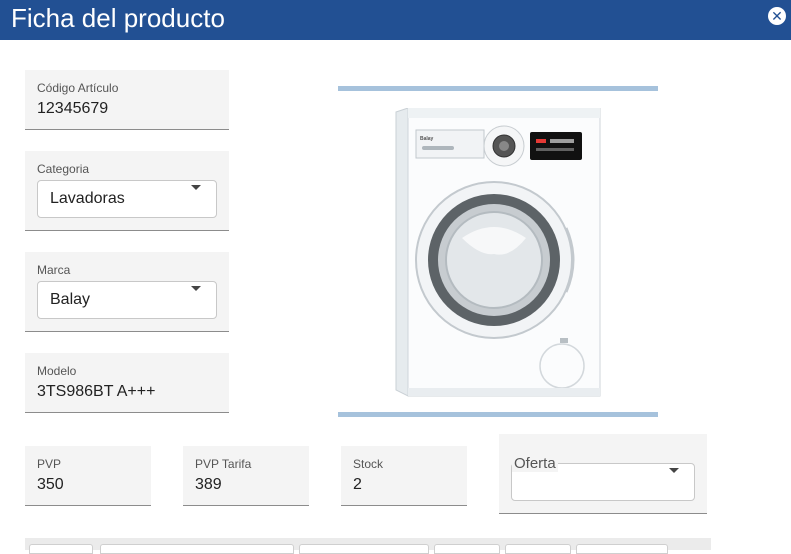  I want to click on modelo-value: 3TS986BT A+++, so click(96, 392).